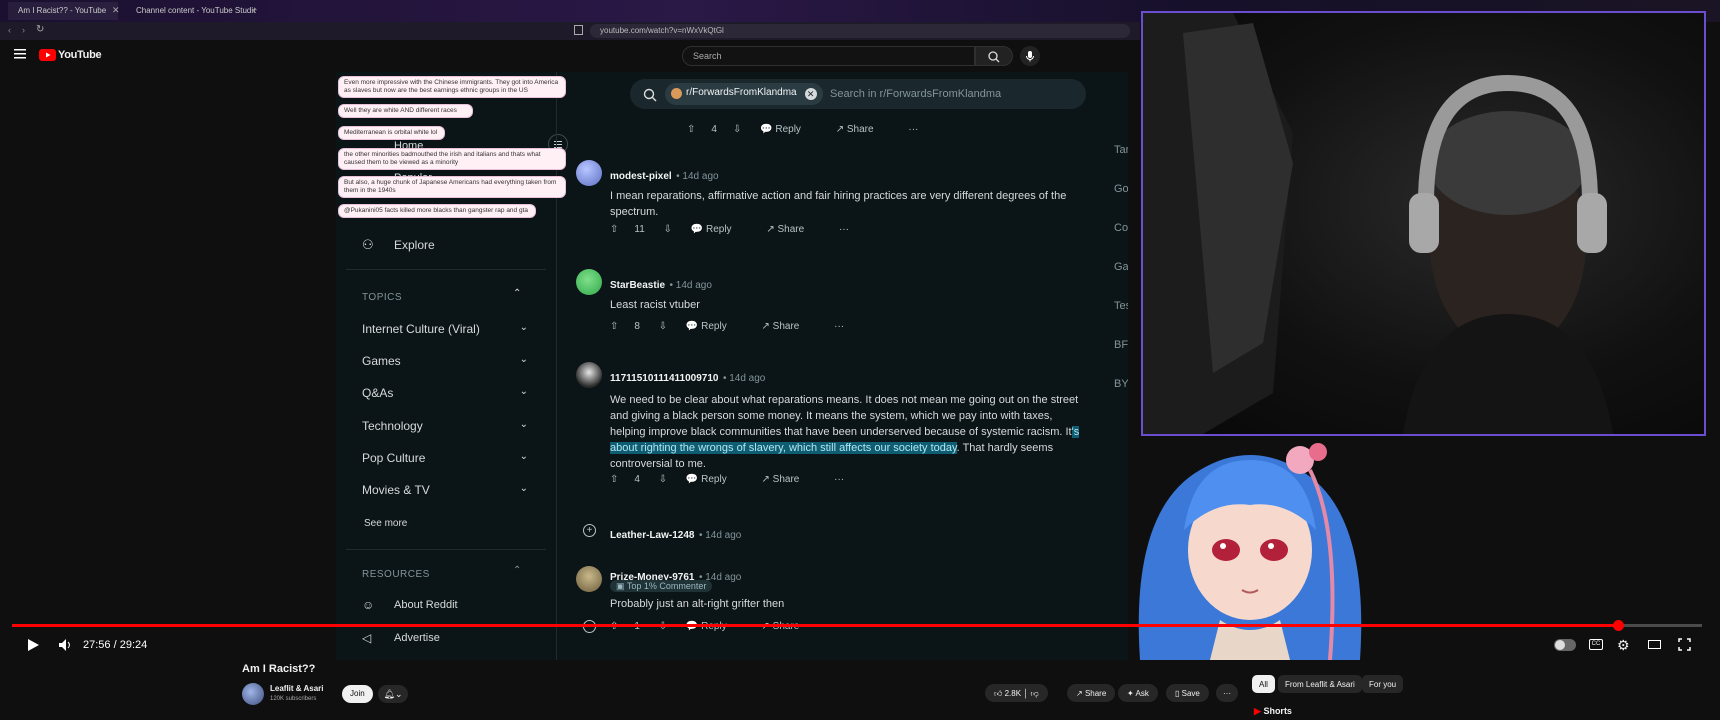 The width and height of the screenshot is (1720, 720). I want to click on theater-mode-icon, so click(1654, 644).